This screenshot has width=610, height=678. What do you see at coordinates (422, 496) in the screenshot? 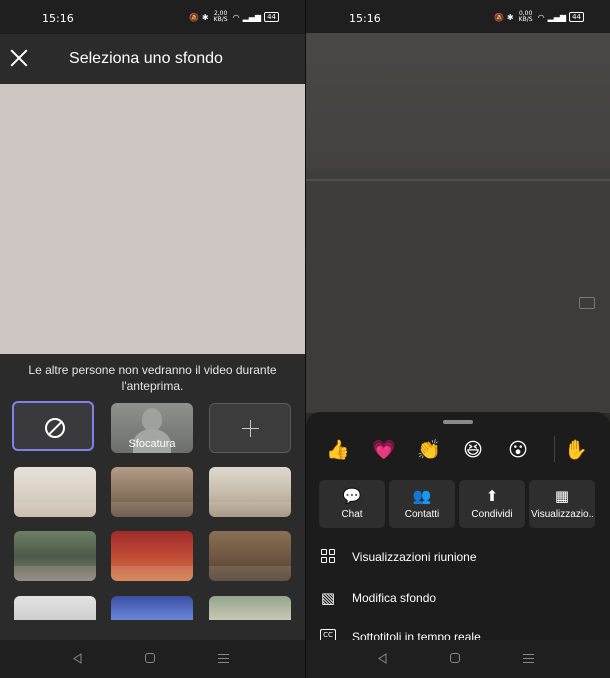
I see `people-icon: 👥` at bounding box center [422, 496].